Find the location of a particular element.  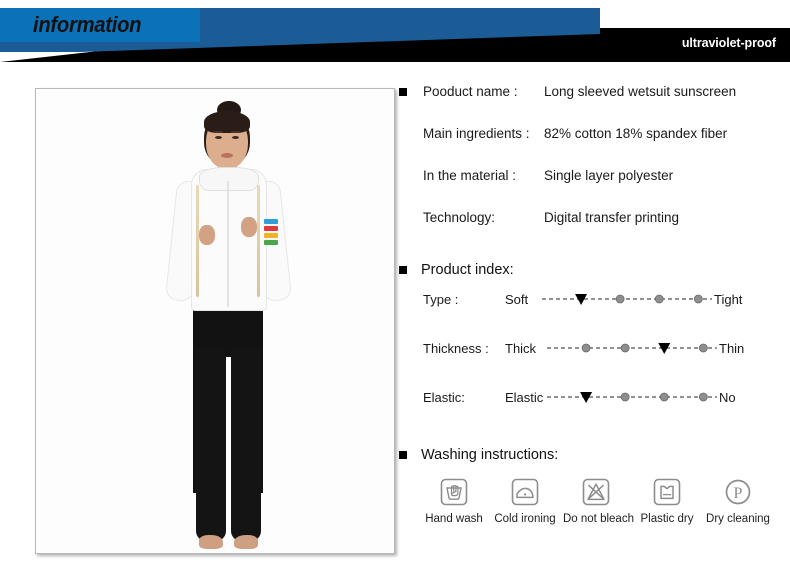

spec-row: Technology: Digital transfer printing is located at coordinates (591, 231).